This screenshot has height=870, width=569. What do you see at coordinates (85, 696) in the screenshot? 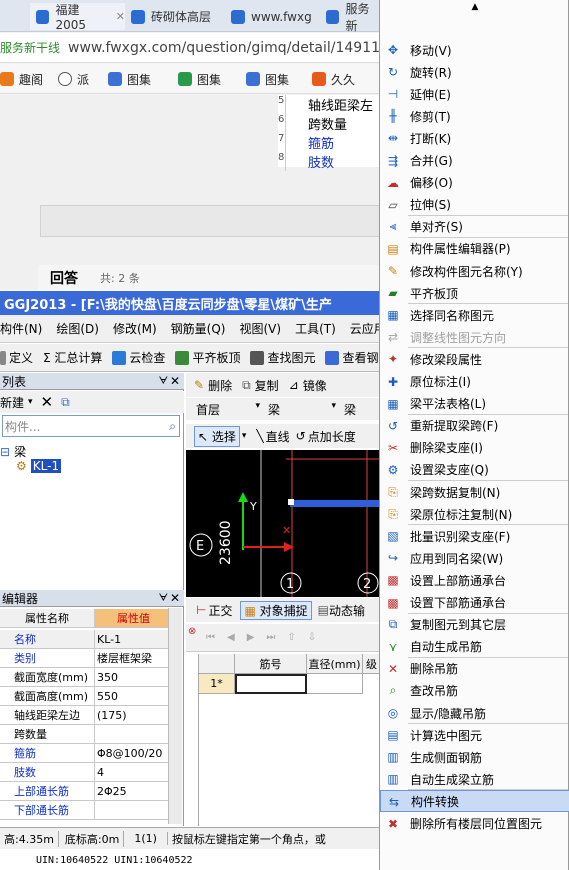
I see `table-row: 截面高度(mm) 550` at bounding box center [85, 696].